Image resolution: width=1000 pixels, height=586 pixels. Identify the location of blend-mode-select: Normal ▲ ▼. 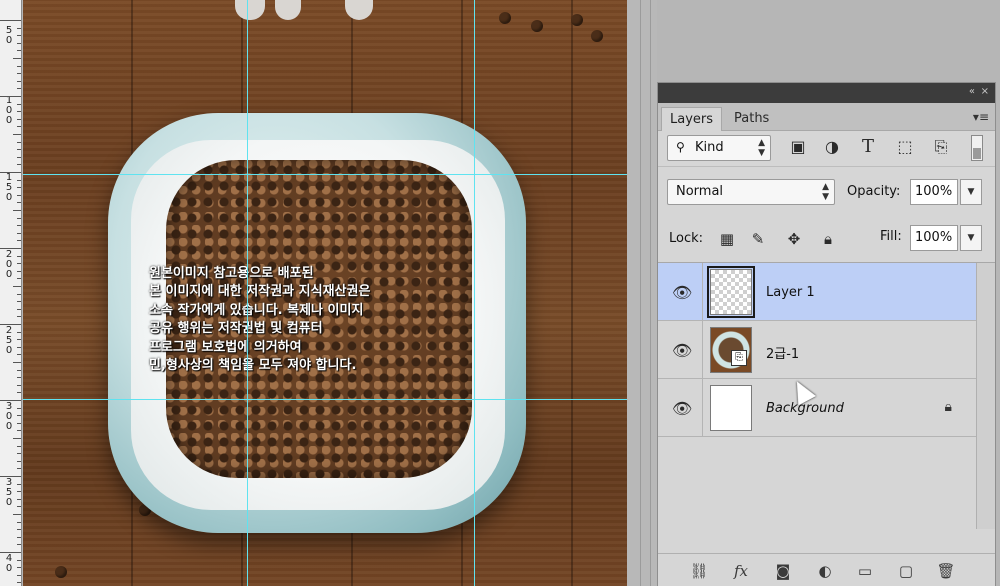
(751, 192).